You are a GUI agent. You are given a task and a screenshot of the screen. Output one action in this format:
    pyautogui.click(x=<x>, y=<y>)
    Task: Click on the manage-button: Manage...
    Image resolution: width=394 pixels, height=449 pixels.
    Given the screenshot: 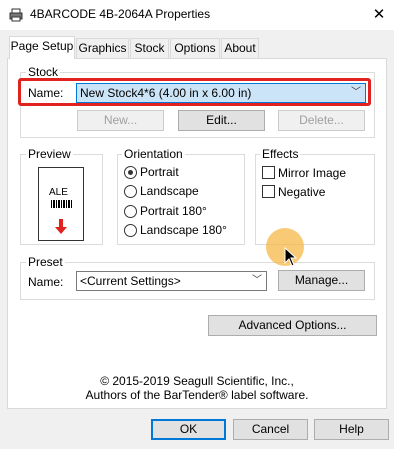 What is the action you would take?
    pyautogui.click(x=321, y=280)
    